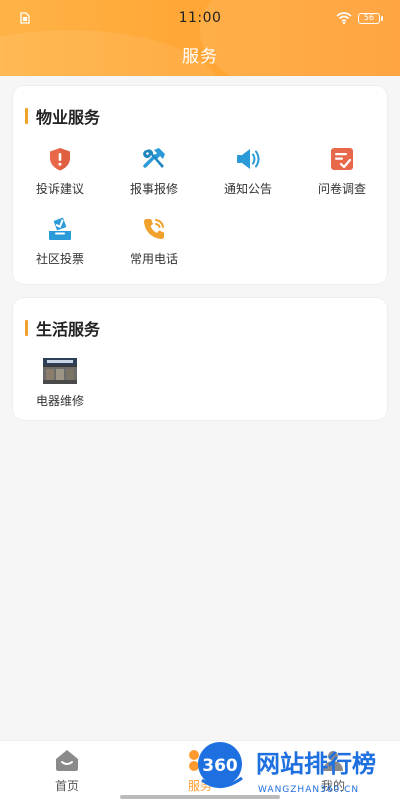  What do you see at coordinates (316, 764) in the screenshot?
I see `watermark-text: 网站排行榜` at bounding box center [316, 764].